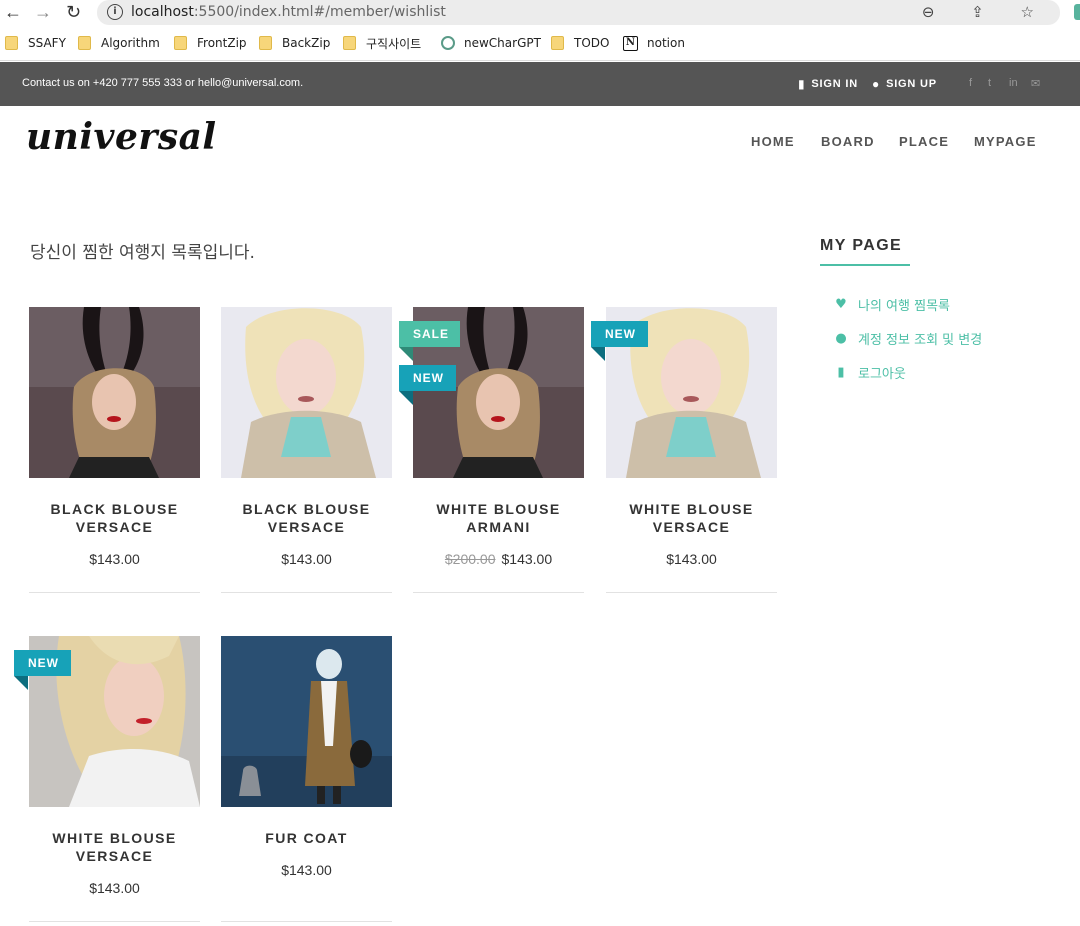  Describe the element at coordinates (498, 559) in the screenshot. I see `product-price: $200.00 $143.00` at that location.